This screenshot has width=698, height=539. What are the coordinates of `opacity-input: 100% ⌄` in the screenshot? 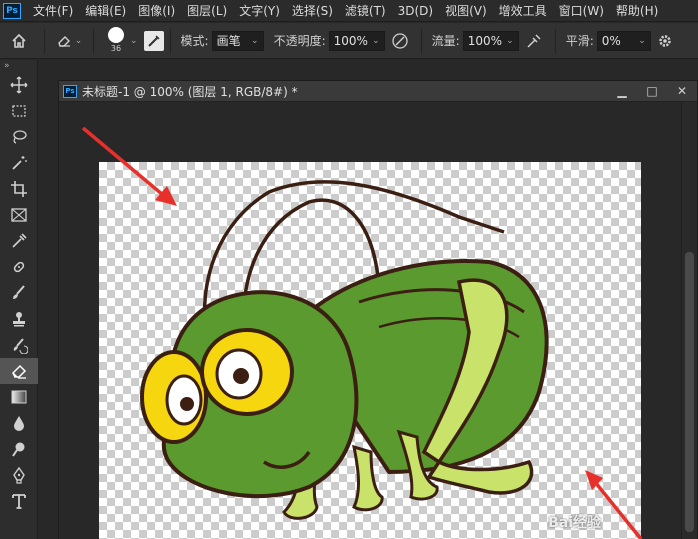 It's located at (356, 40).